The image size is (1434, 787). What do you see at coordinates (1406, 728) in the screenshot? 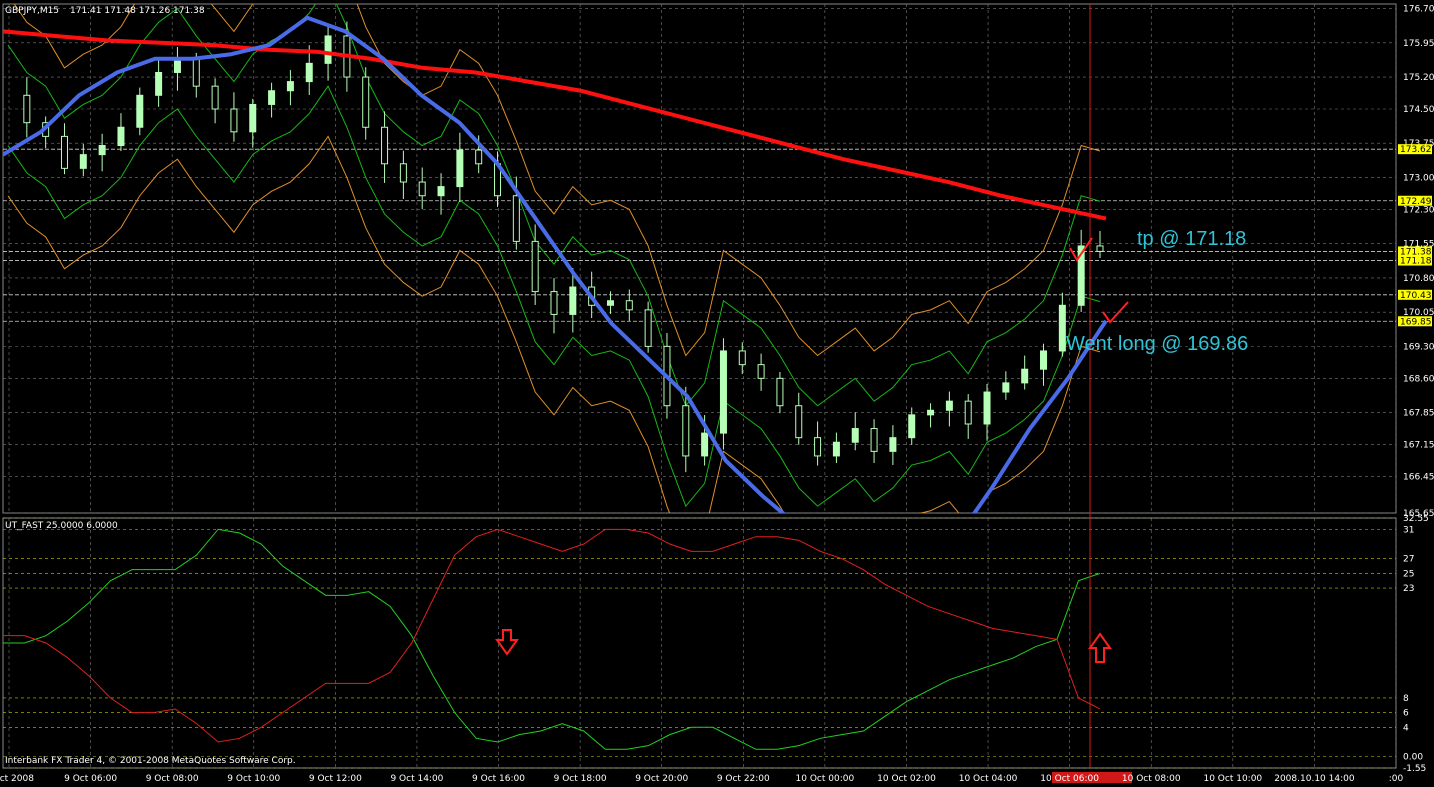
I see `indicator-tick-label: 4` at bounding box center [1406, 728].